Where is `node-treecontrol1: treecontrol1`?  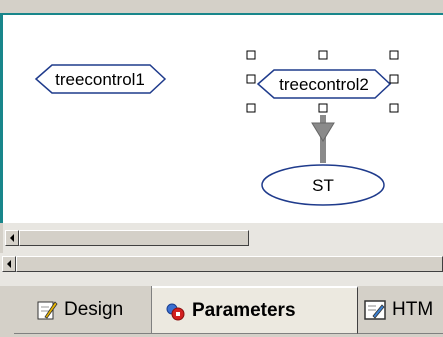 node-treecontrol1: treecontrol1 is located at coordinates (100, 79).